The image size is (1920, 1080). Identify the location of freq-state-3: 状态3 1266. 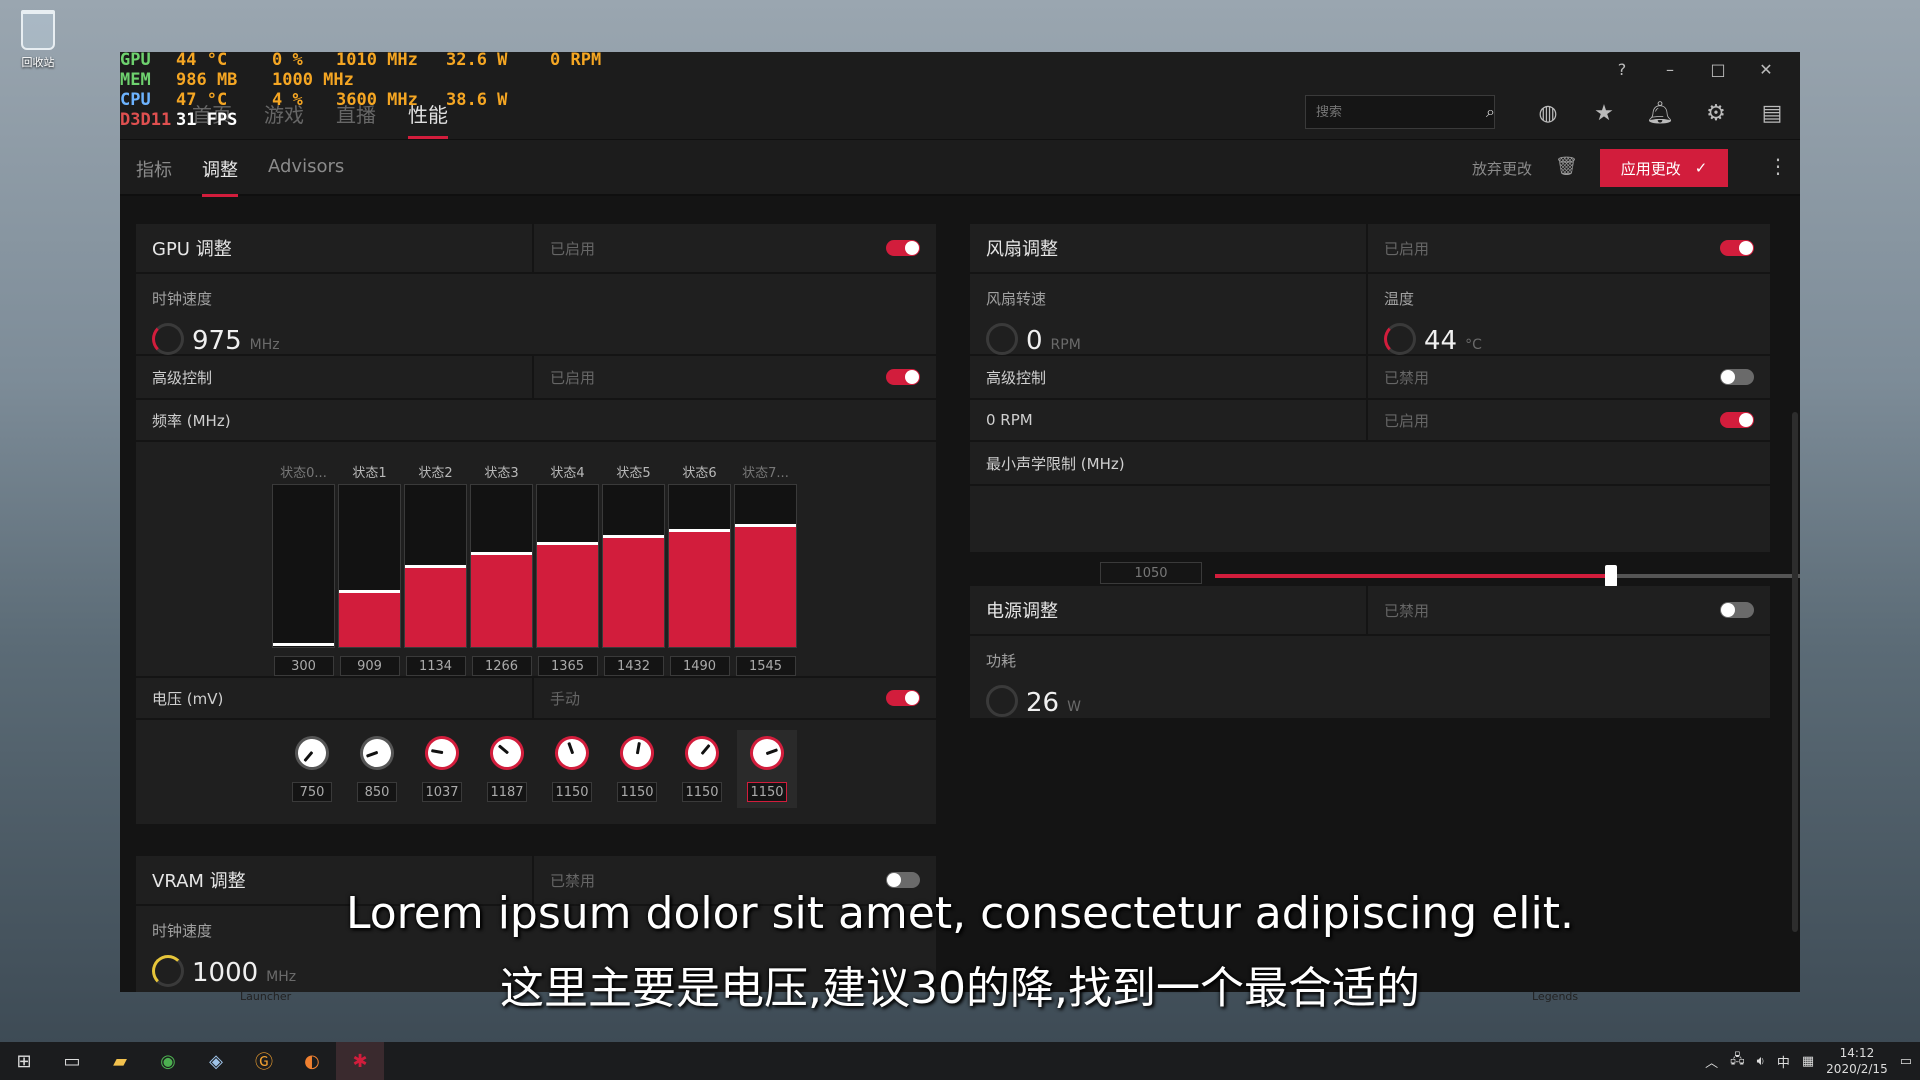
(501, 569).